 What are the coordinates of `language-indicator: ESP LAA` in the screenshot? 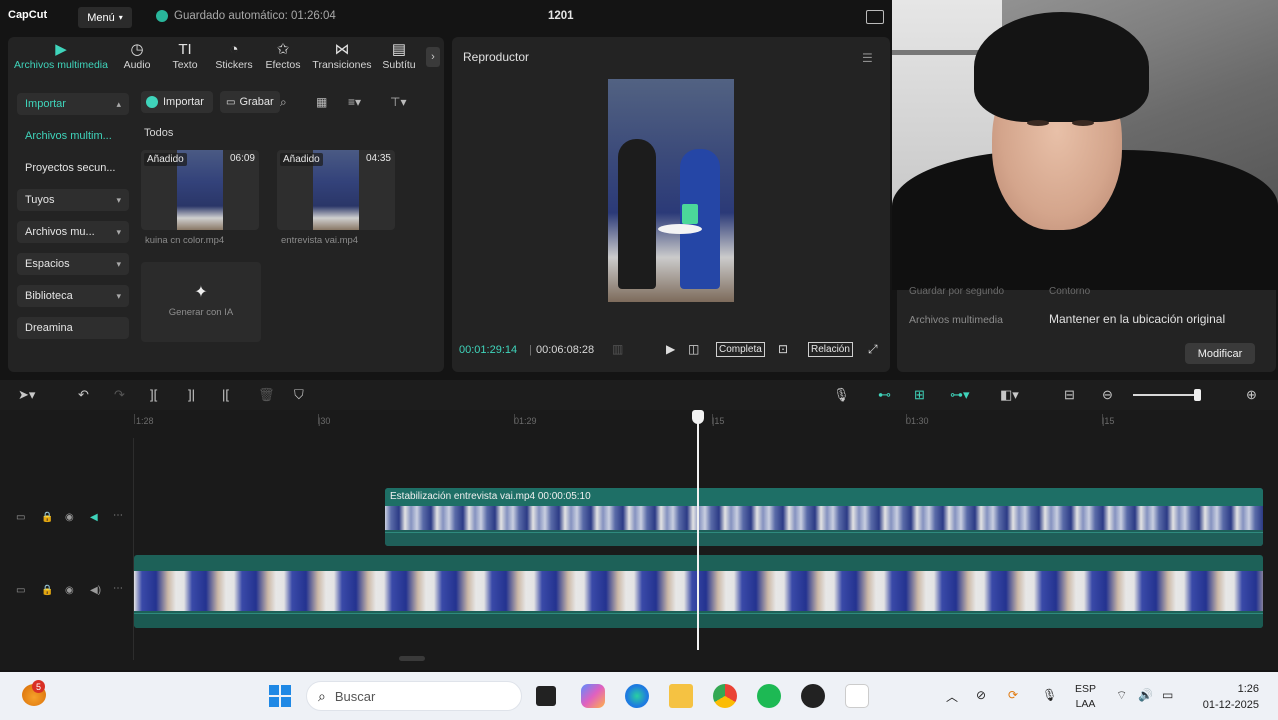 It's located at (1085, 697).